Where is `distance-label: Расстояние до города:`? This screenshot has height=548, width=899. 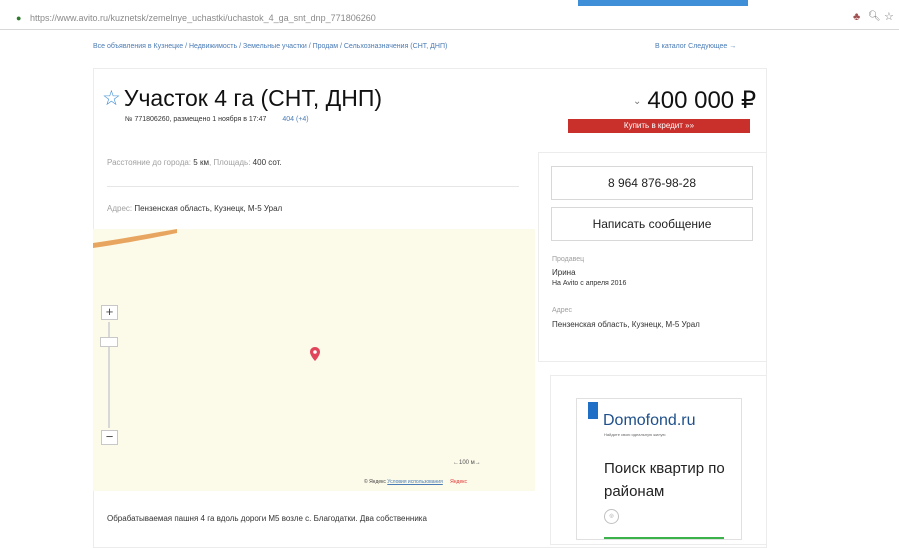
distance-label: Расстояние до города: is located at coordinates (149, 162).